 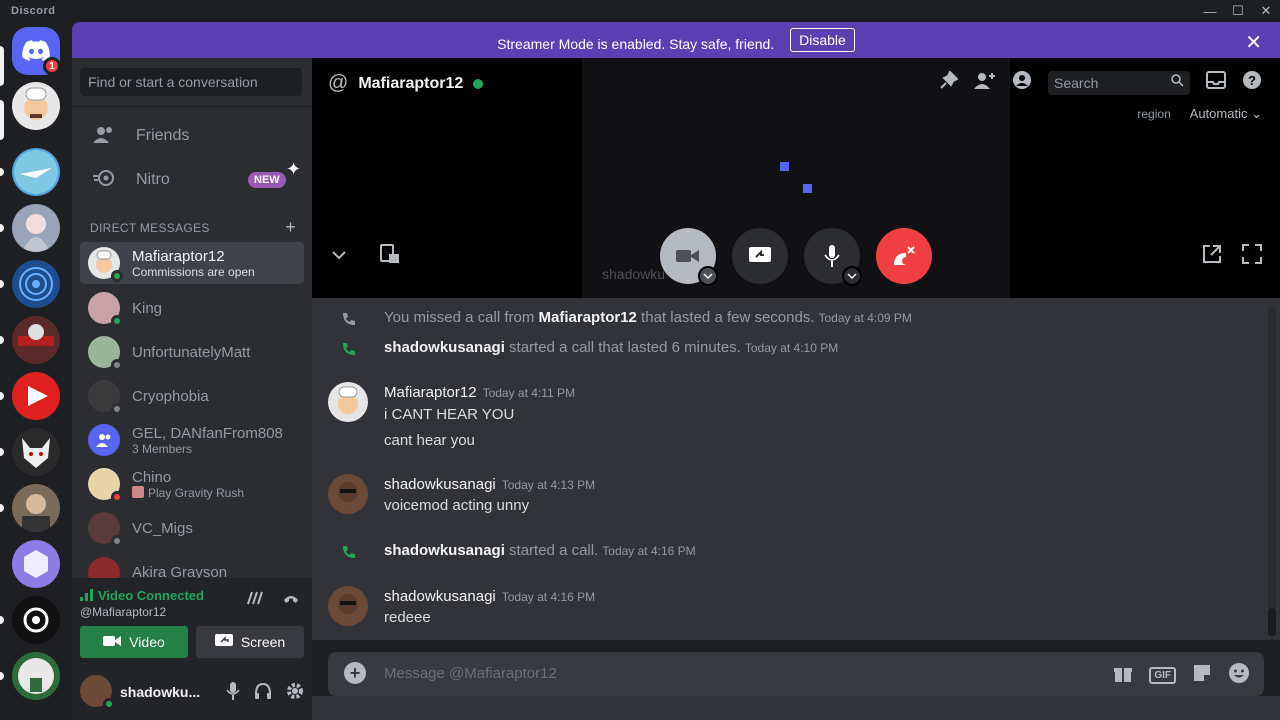 What do you see at coordinates (548, 485) in the screenshot?
I see `timestamp: Today at 4:13 PM` at bounding box center [548, 485].